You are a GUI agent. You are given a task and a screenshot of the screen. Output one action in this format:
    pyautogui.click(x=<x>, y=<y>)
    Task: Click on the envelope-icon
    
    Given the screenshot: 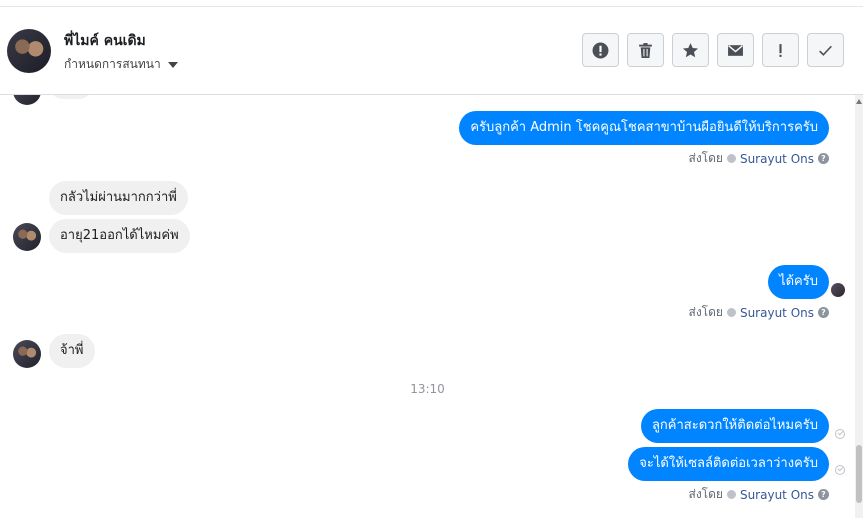 What is the action you would take?
    pyautogui.click(x=735, y=50)
    